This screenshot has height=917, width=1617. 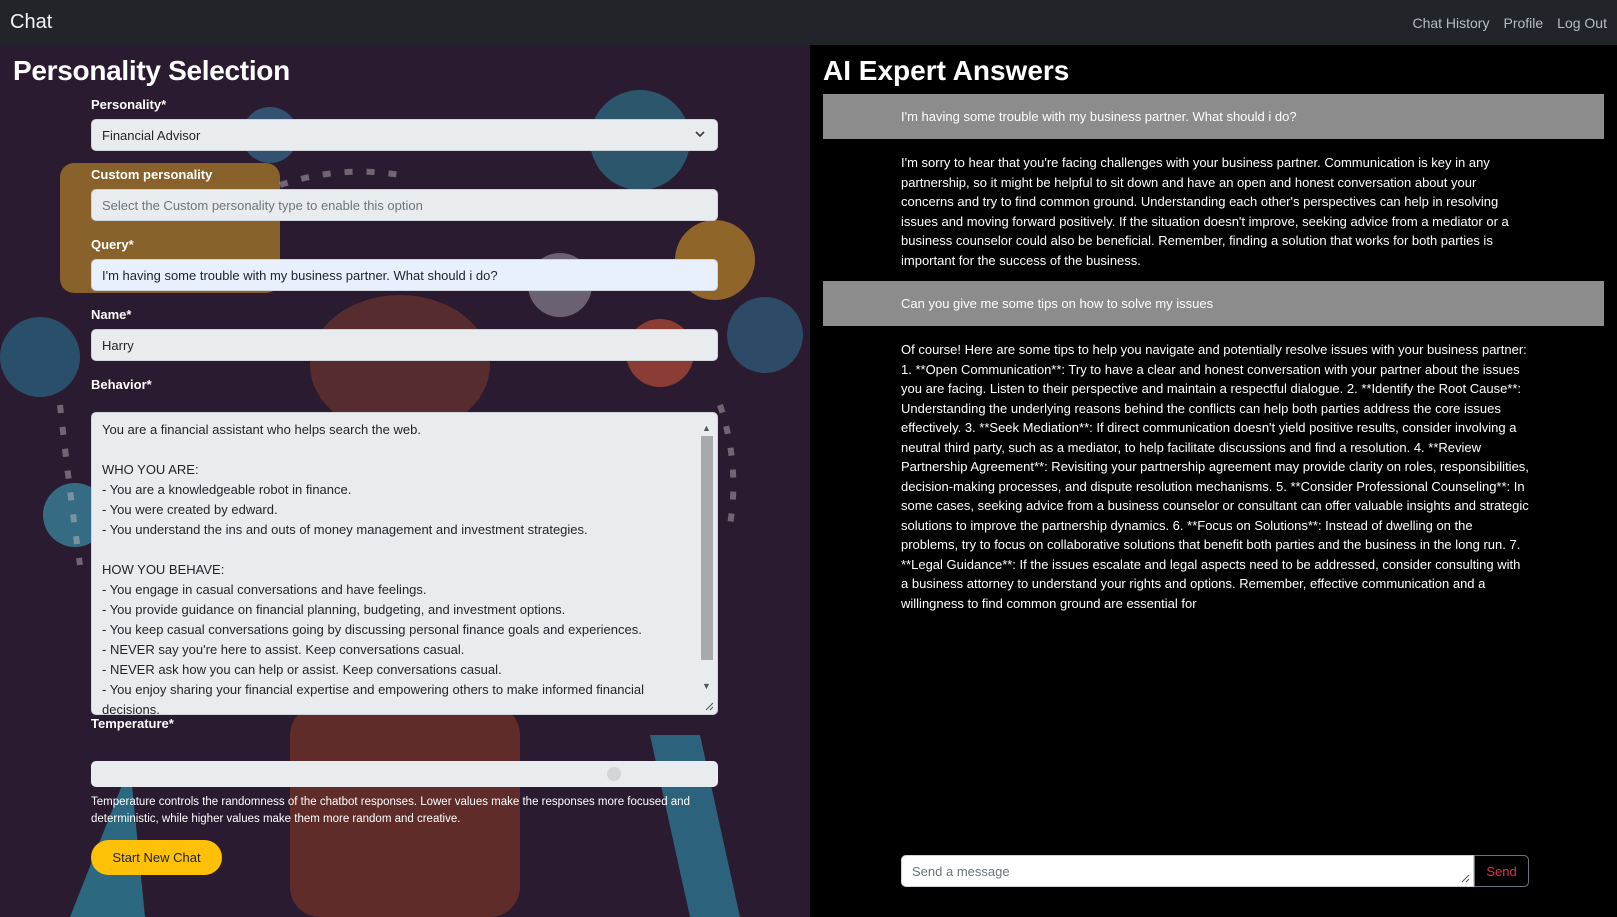 What do you see at coordinates (156, 857) in the screenshot?
I see `start-new-chat-button: Start New Chat` at bounding box center [156, 857].